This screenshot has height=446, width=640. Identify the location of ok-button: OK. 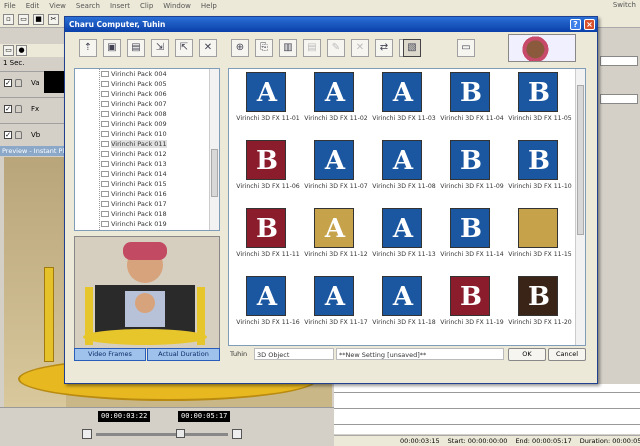
(527, 354).